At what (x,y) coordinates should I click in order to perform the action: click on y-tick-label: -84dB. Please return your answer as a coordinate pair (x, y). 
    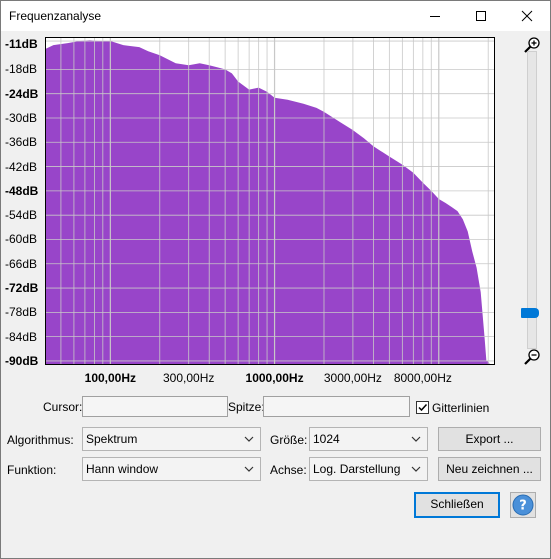
    Looking at the image, I should click on (21, 336).